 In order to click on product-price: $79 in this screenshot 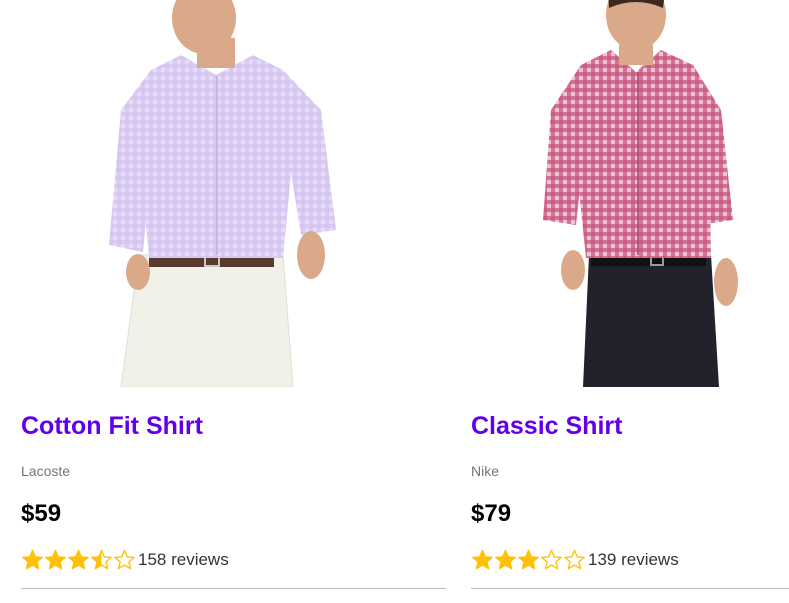, I will do `click(491, 513)`.